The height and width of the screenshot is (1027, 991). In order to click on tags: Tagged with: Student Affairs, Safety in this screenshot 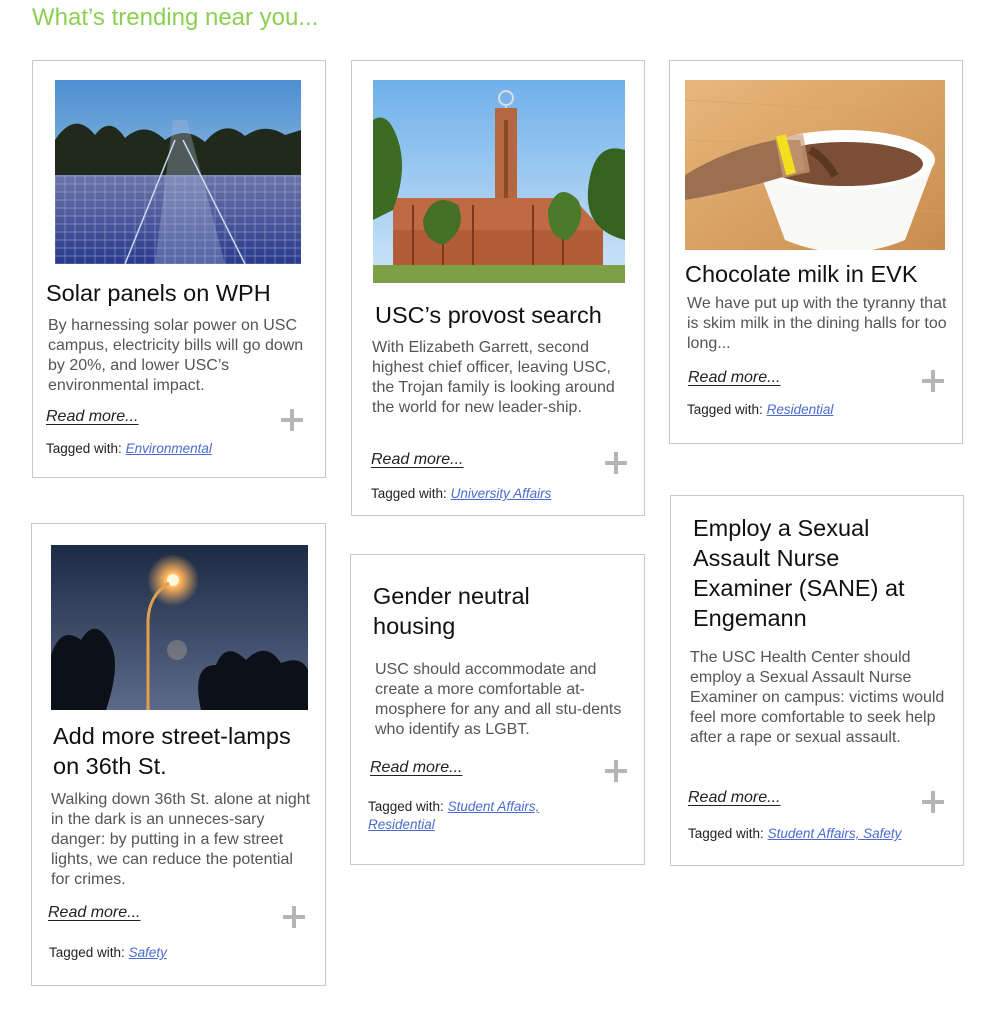, I will do `click(823, 834)`.